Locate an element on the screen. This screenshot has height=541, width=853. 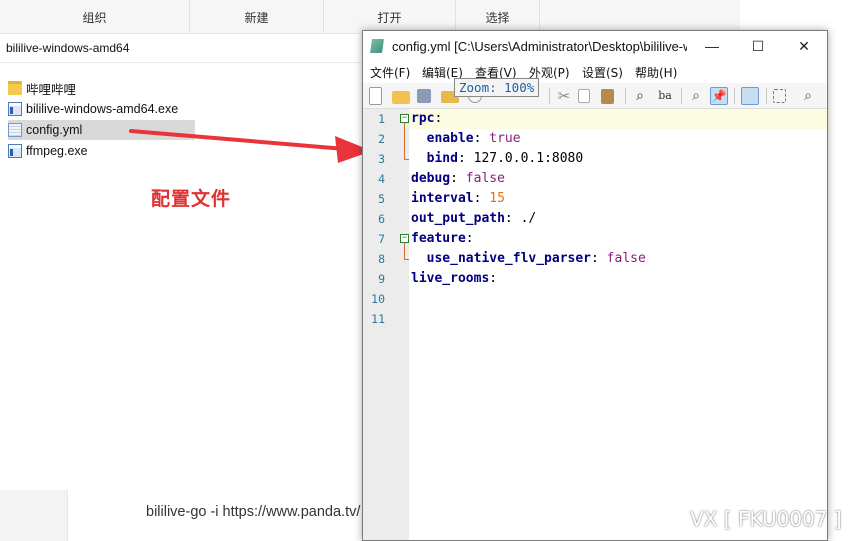
word-wrap-icon is located at coordinates (750, 96).